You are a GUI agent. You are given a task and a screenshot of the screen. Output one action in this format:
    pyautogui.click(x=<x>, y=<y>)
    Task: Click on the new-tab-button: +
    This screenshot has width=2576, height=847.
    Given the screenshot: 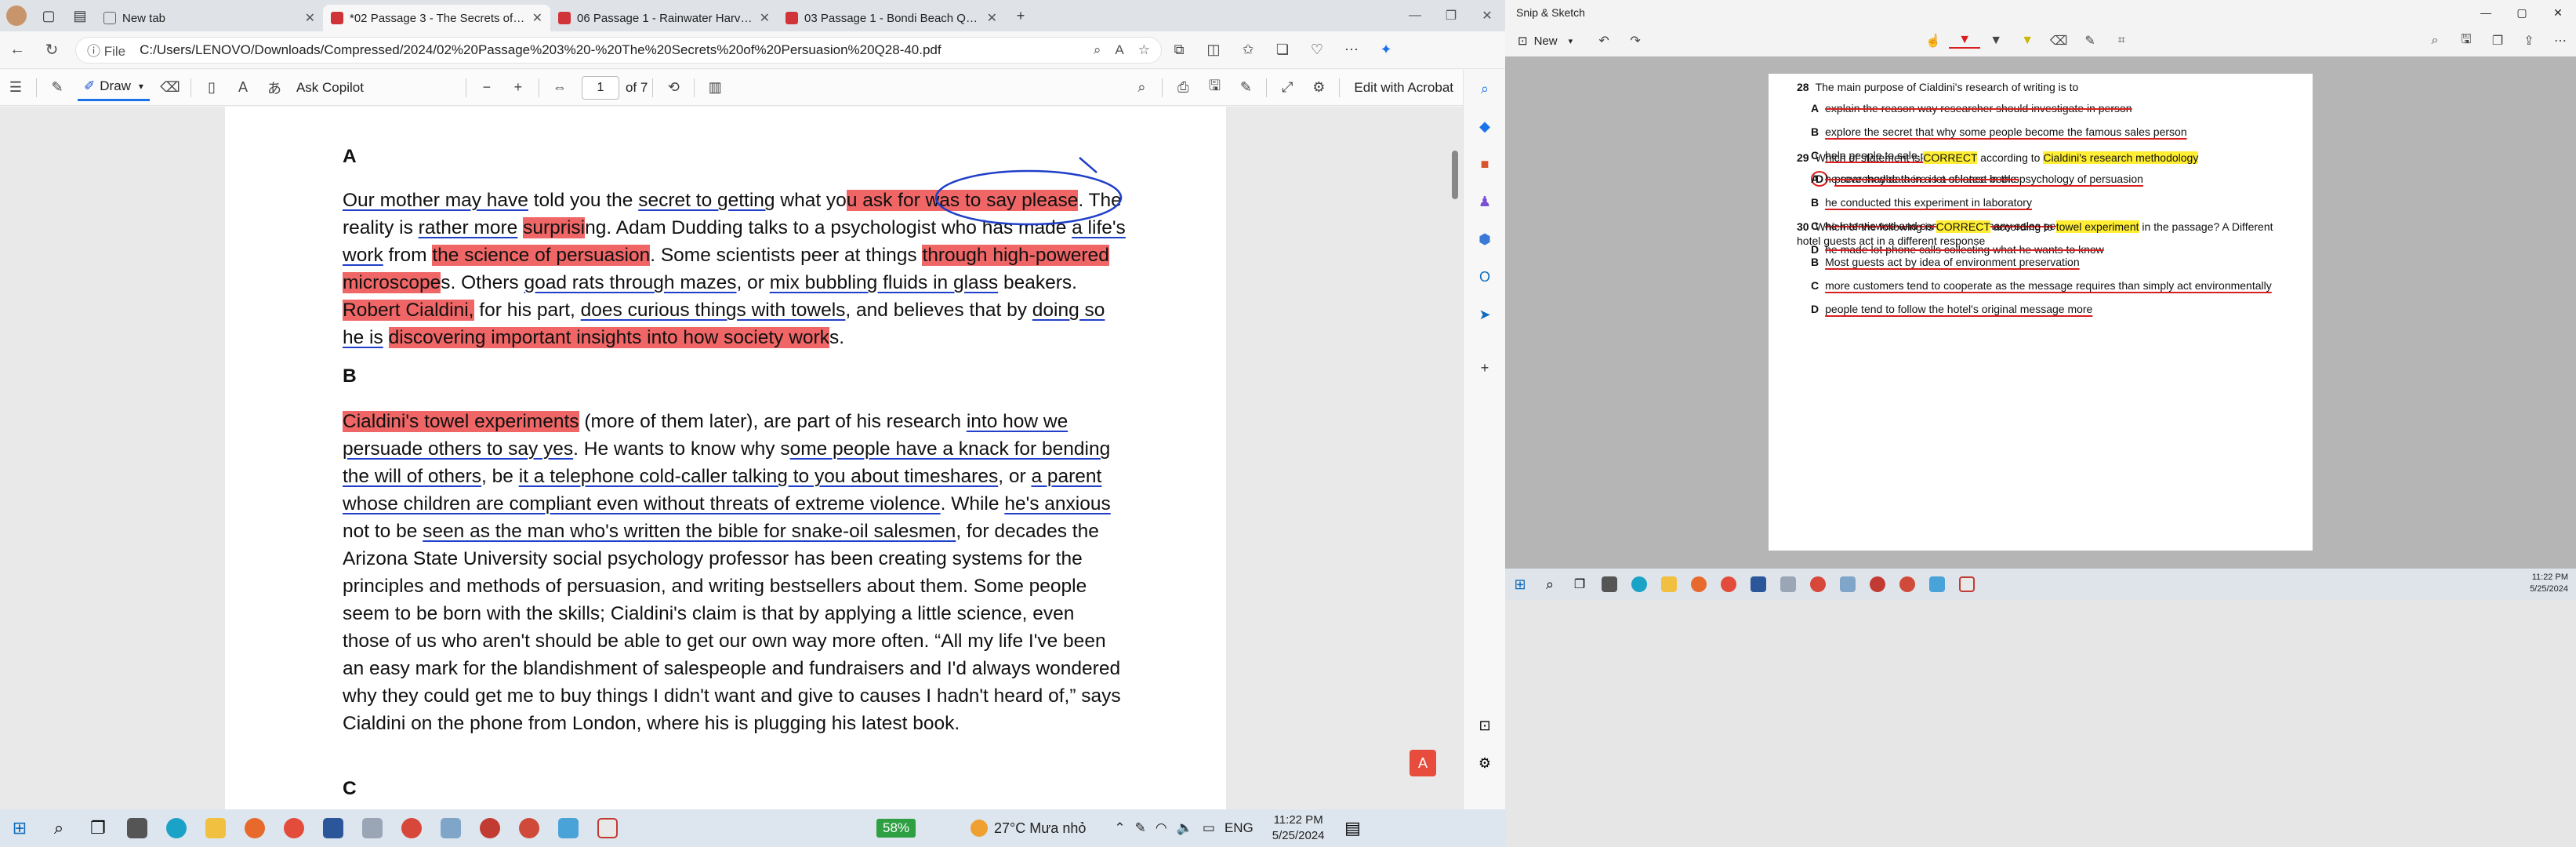 What is the action you would take?
    pyautogui.click(x=1021, y=15)
    